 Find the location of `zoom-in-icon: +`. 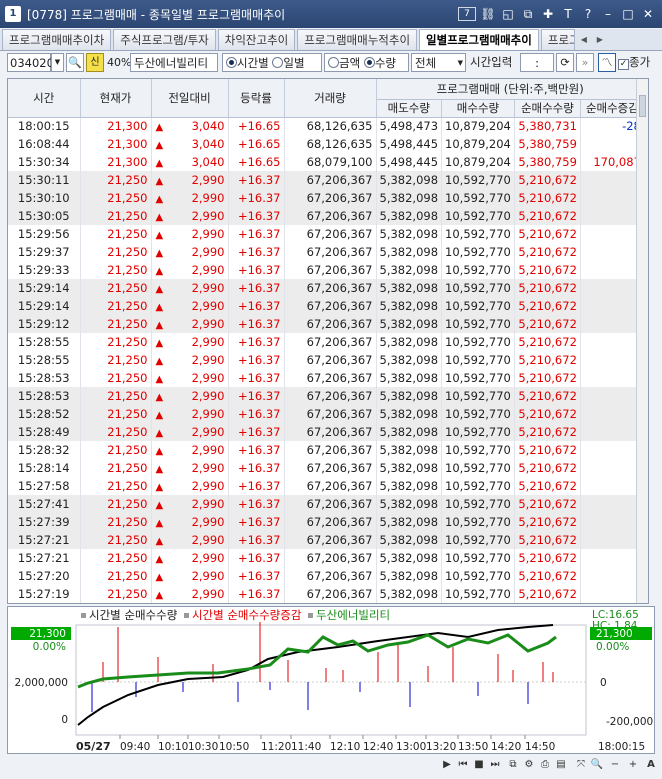

zoom-in-icon: + is located at coordinates (633, 765).